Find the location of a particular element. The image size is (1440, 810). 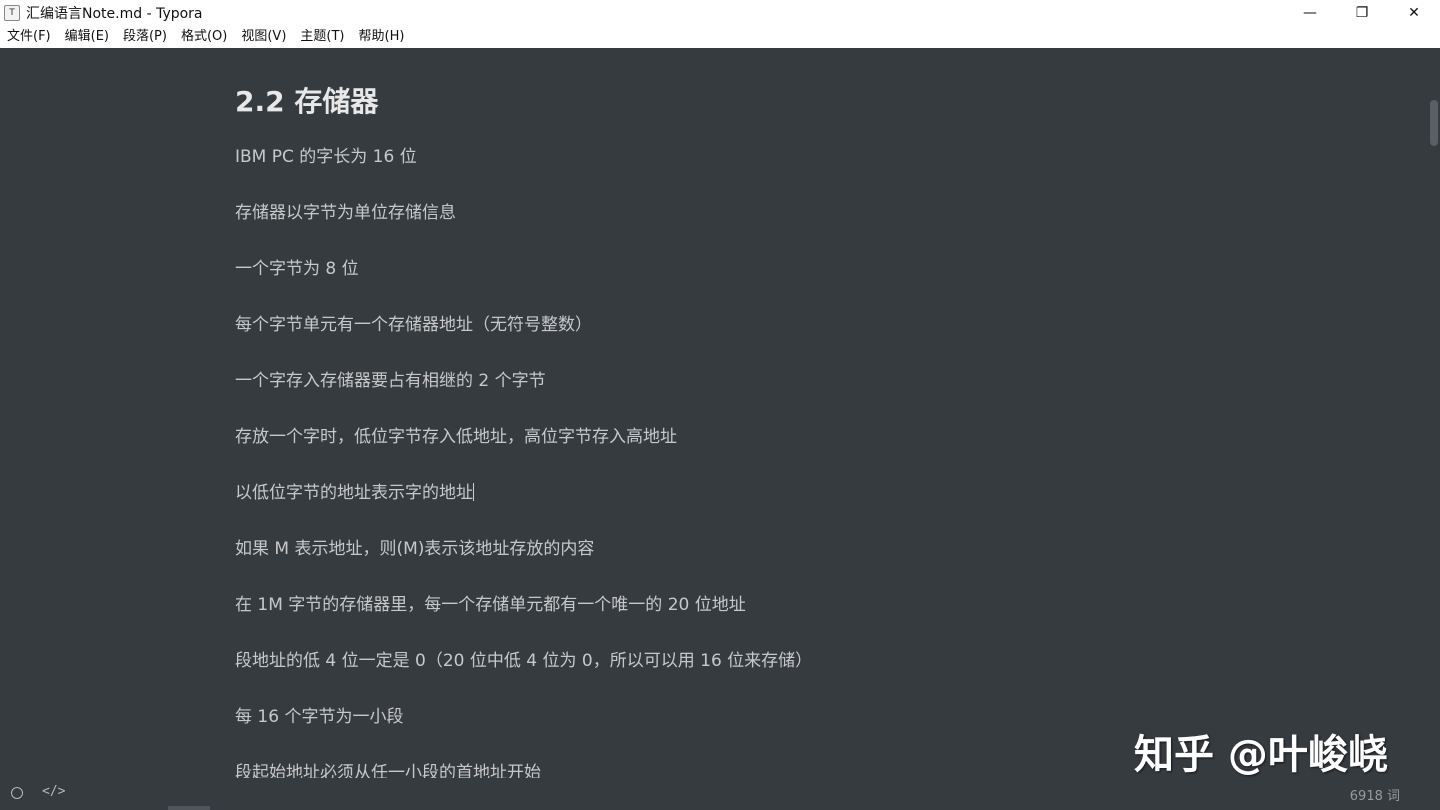

paragraph-with-caret: 以低位字节的地址表示字的地址 is located at coordinates (354, 490).